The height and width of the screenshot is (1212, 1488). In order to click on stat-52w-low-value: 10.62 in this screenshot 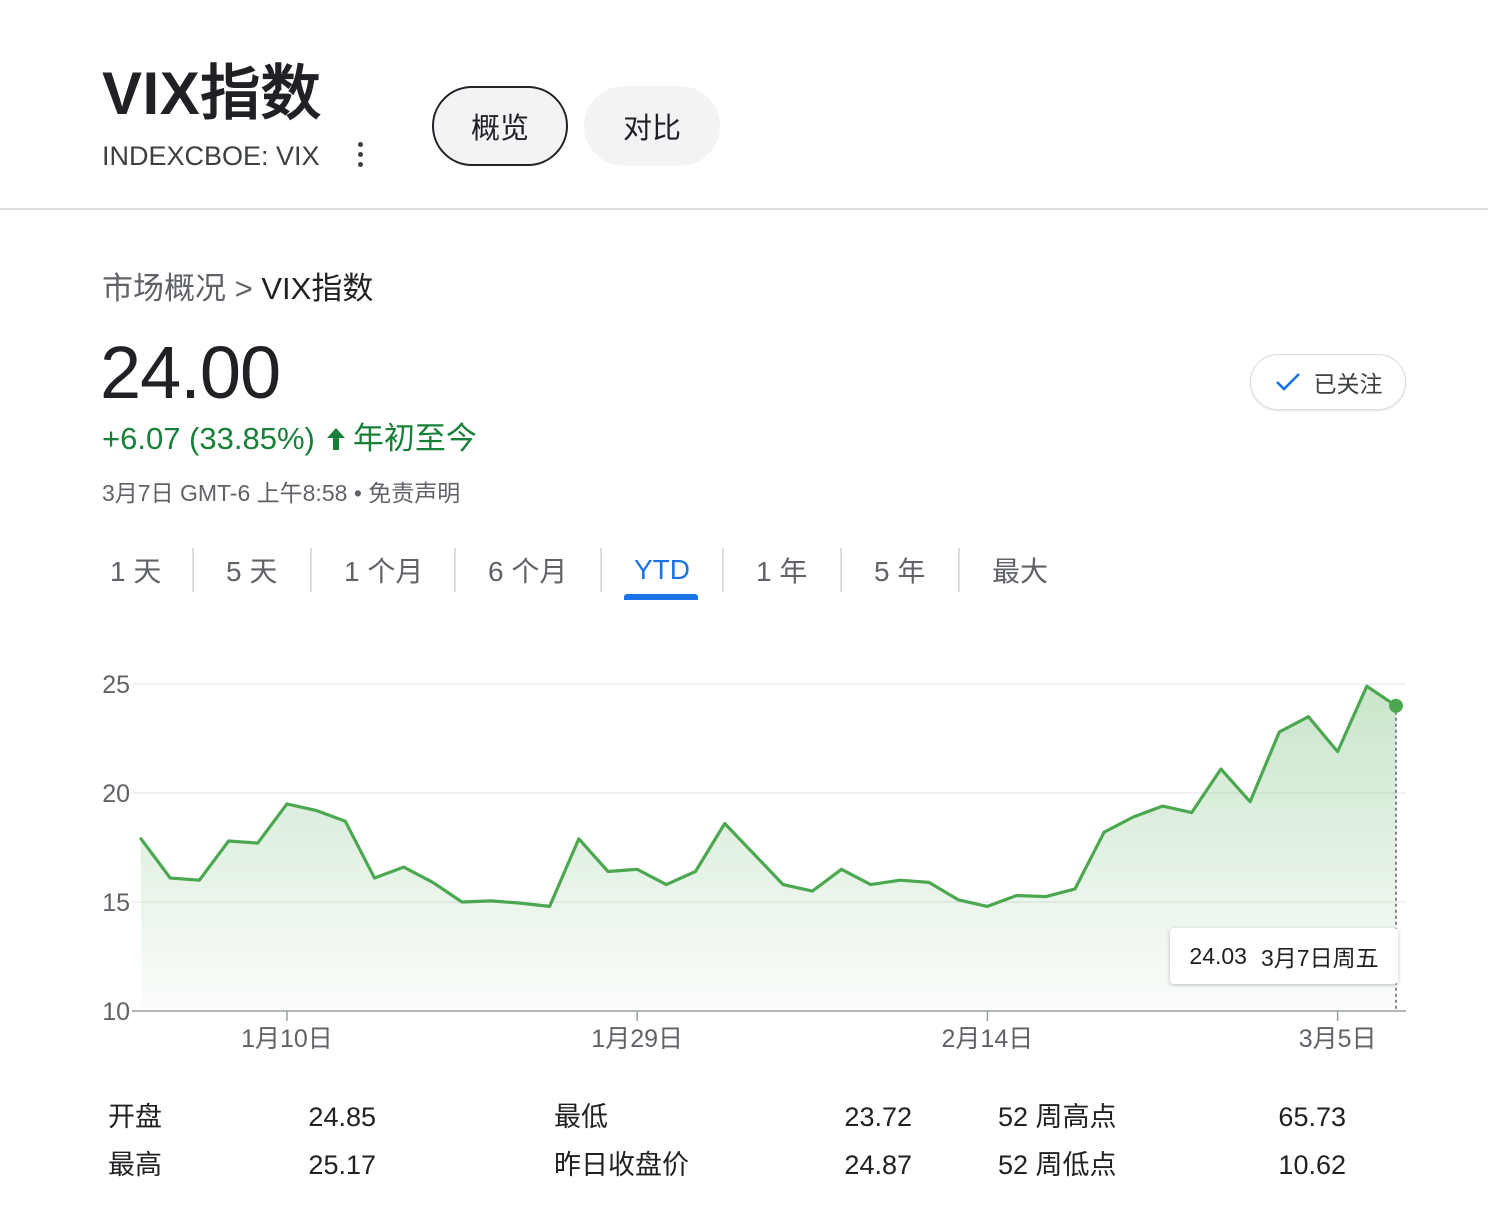, I will do `click(1312, 1165)`.